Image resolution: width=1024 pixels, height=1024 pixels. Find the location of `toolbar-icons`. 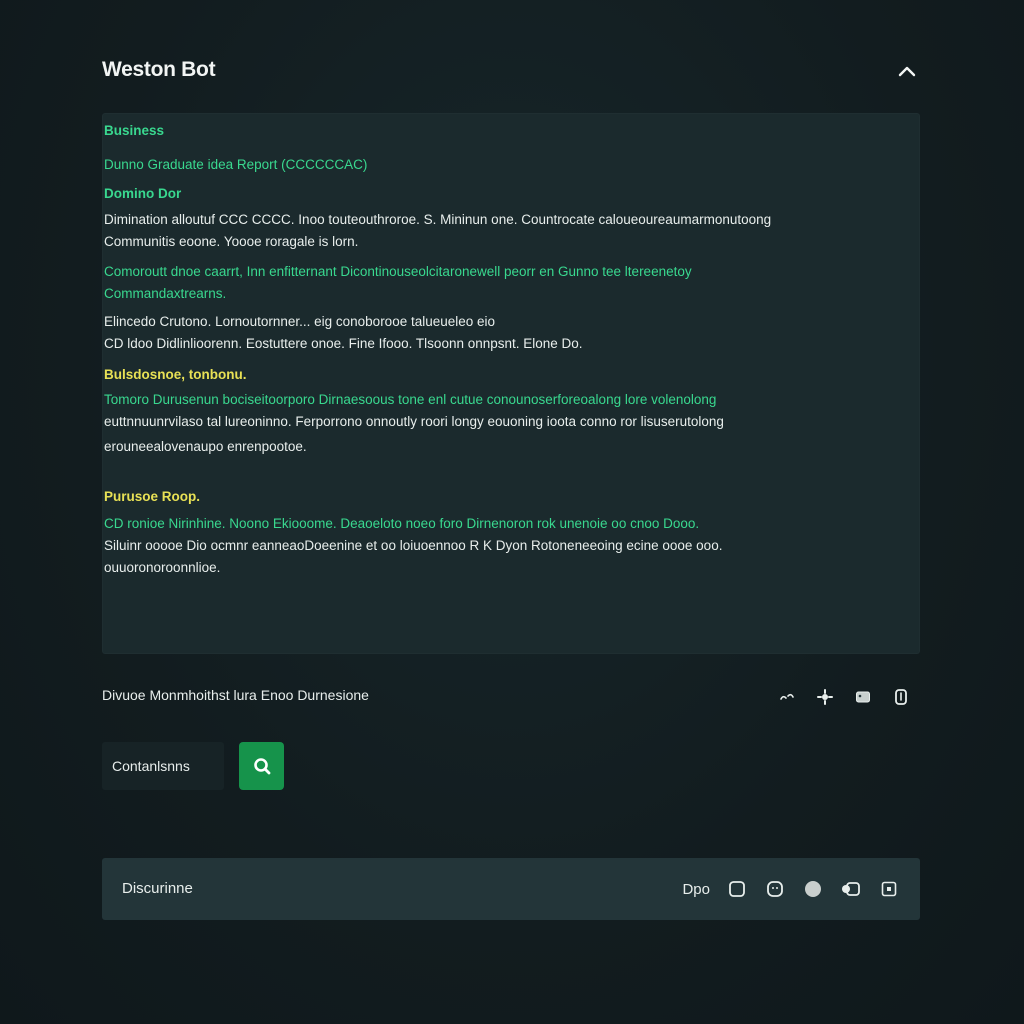

toolbar-icons is located at coordinates (844, 697).